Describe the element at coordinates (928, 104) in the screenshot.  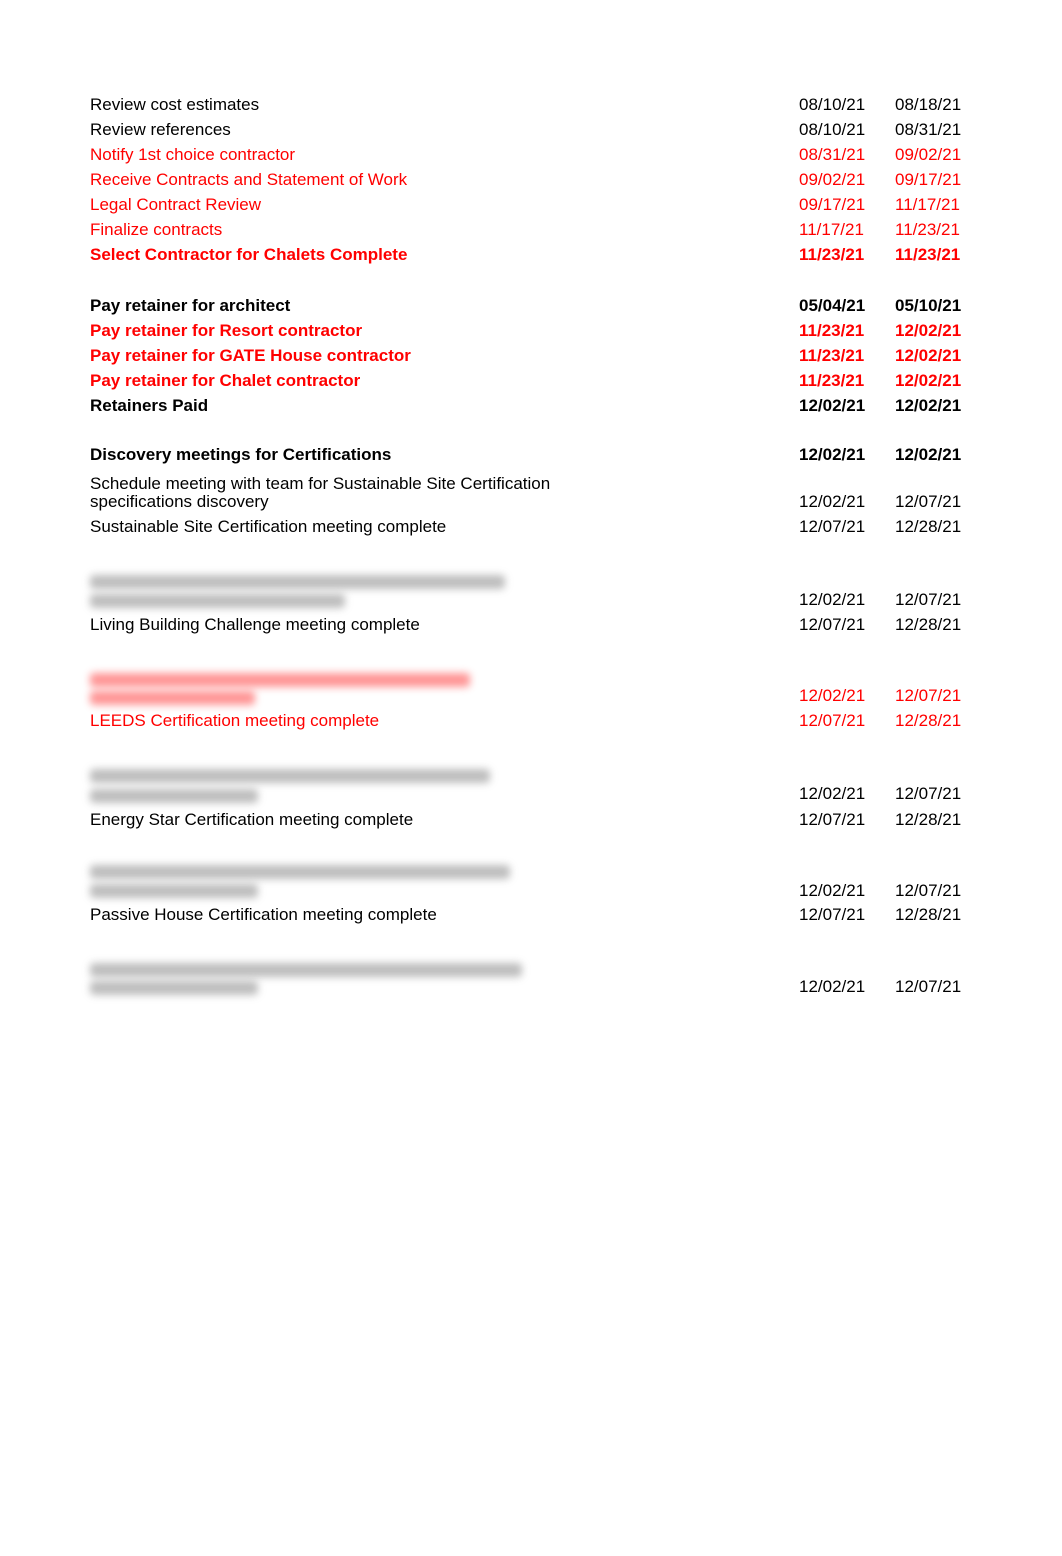
I see `end-date: 08/18/21` at that location.